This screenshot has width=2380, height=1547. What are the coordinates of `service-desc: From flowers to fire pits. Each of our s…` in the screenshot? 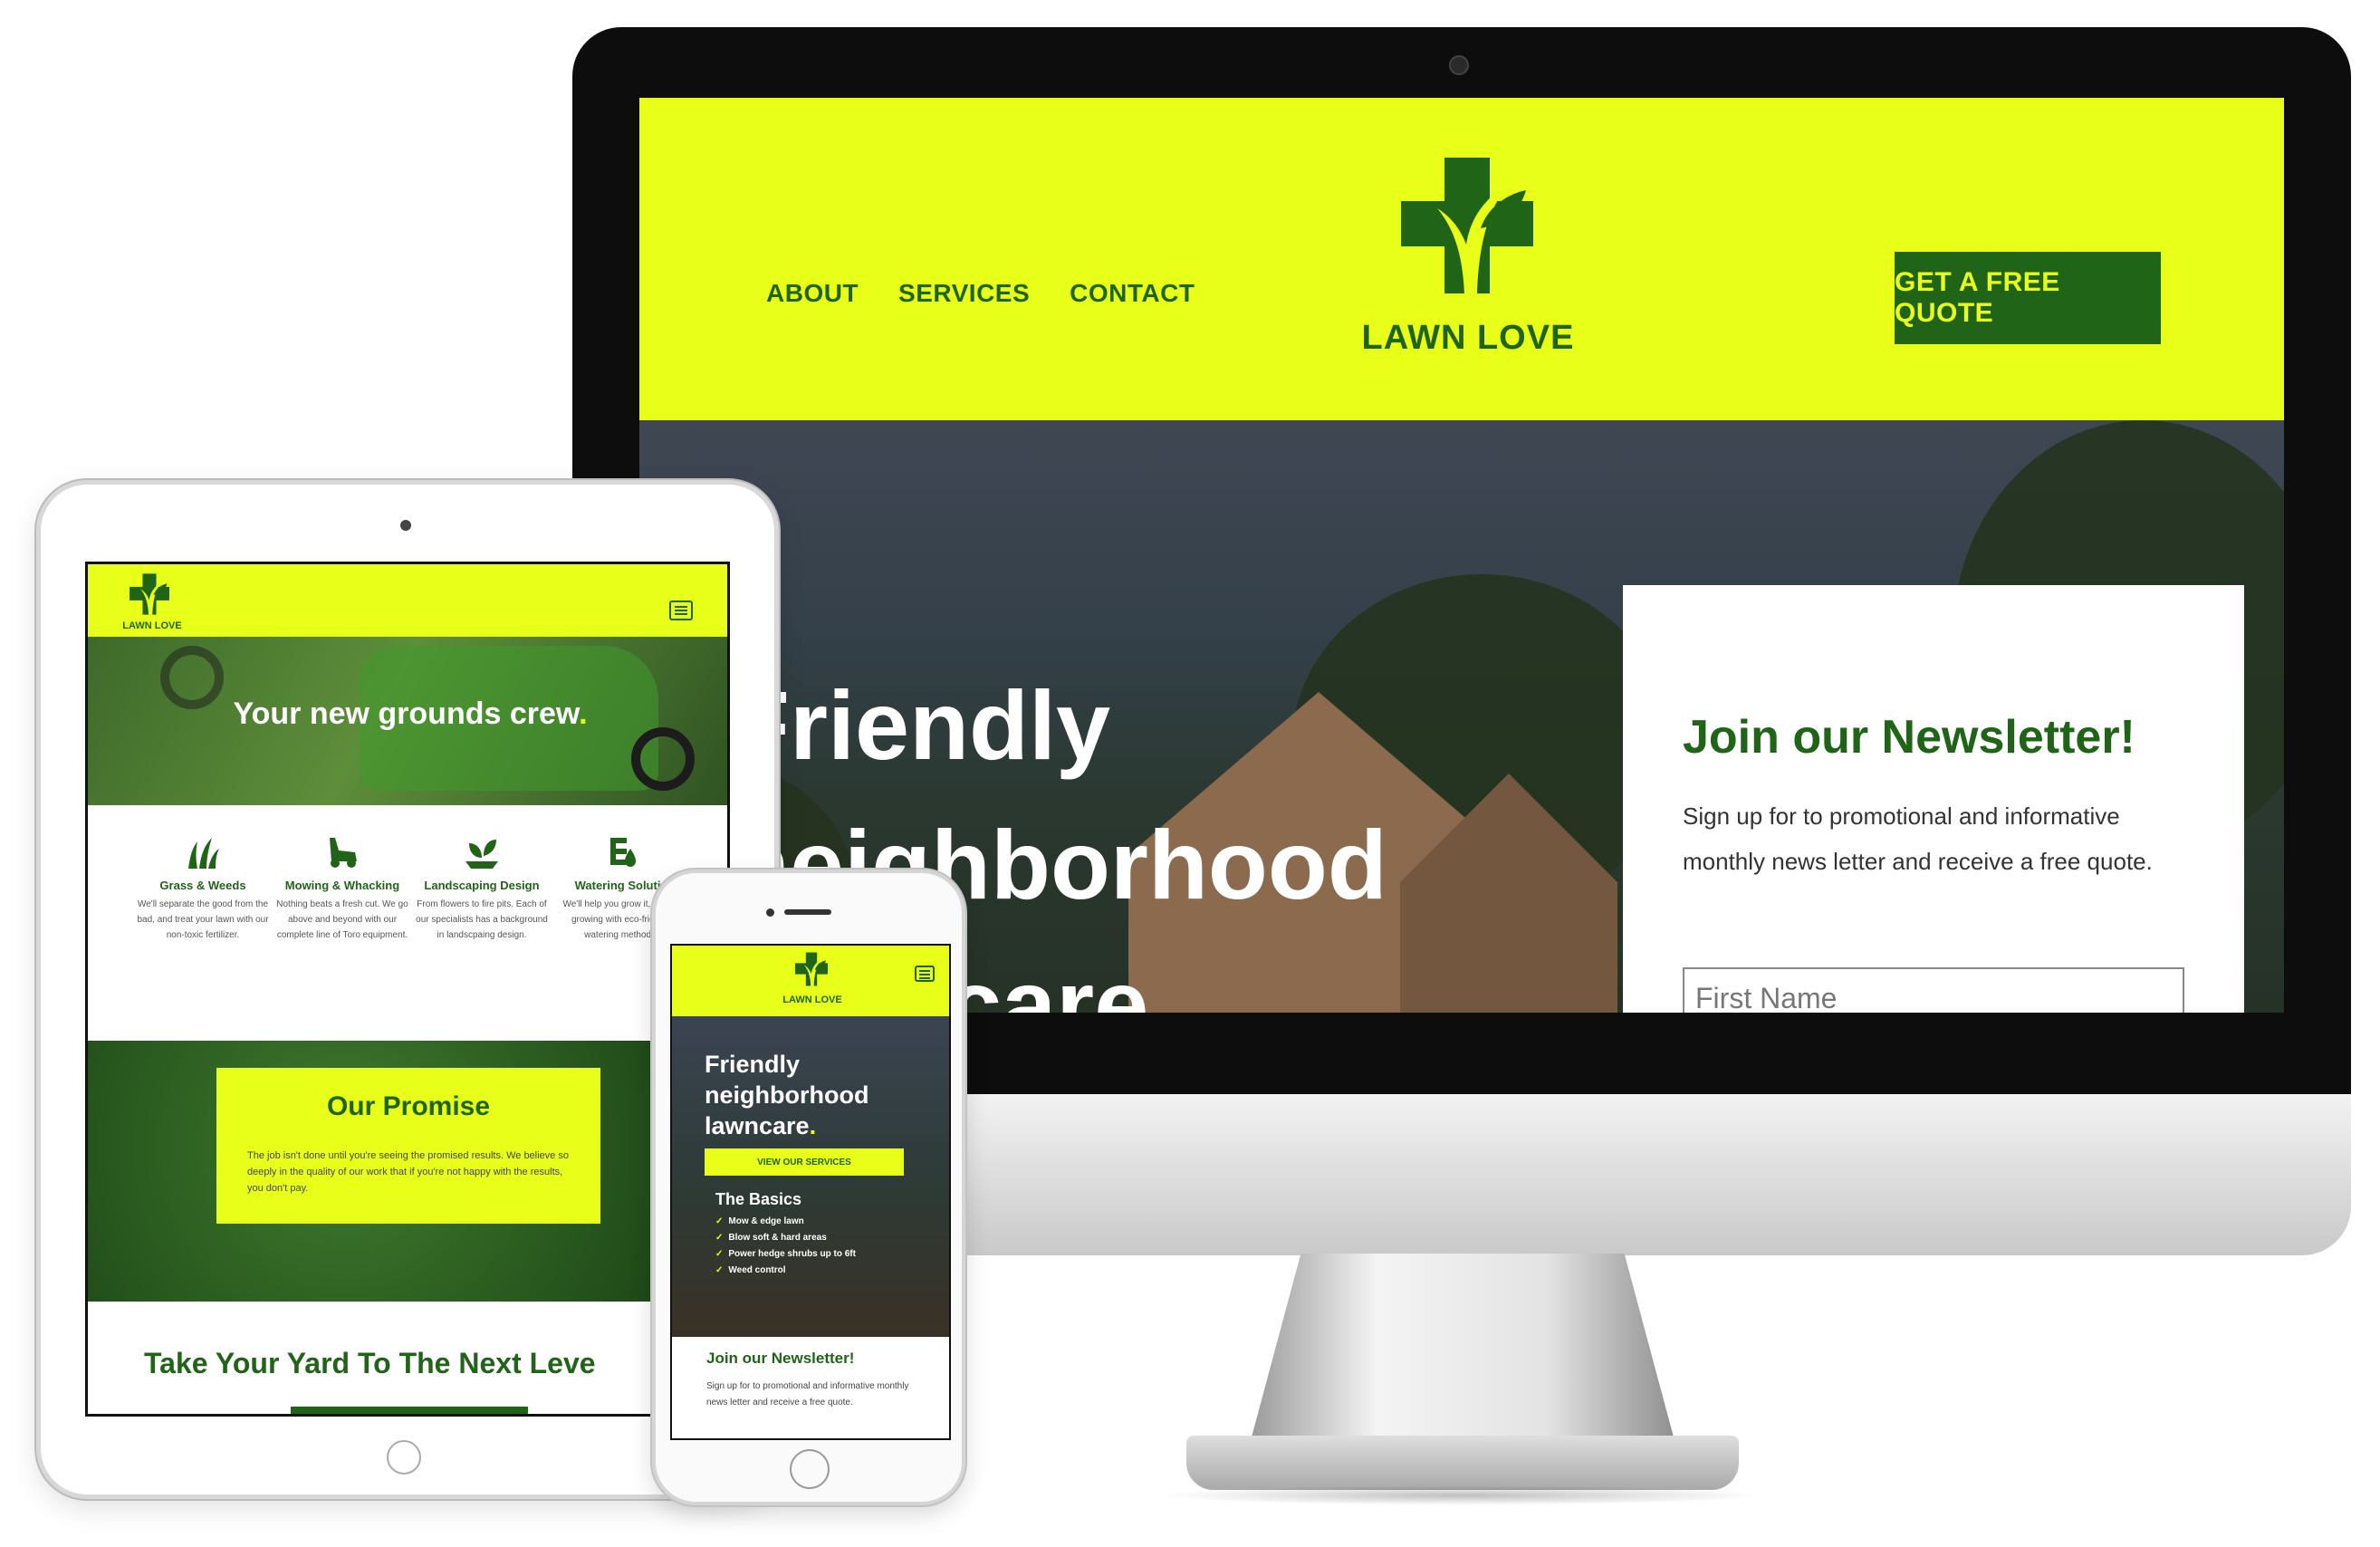 It's located at (482, 919).